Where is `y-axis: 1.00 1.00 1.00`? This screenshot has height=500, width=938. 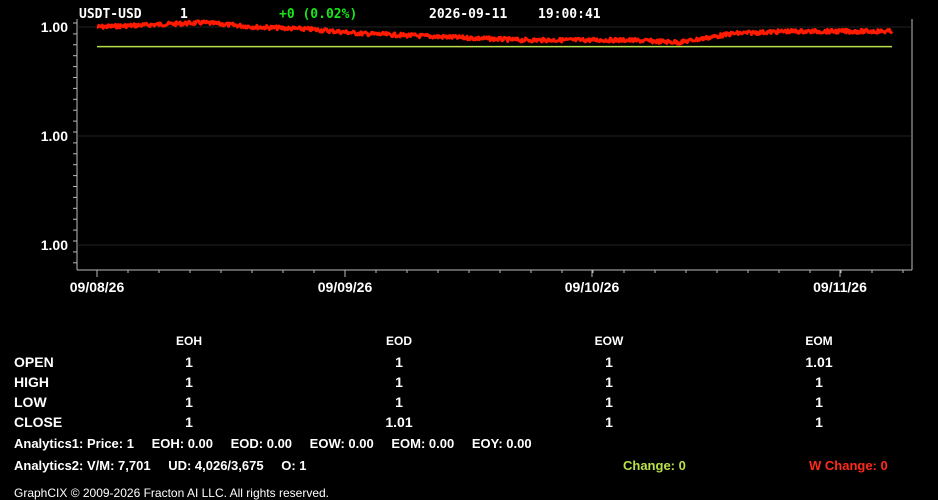 y-axis: 1.00 1.00 1.00 is located at coordinates (59, 141).